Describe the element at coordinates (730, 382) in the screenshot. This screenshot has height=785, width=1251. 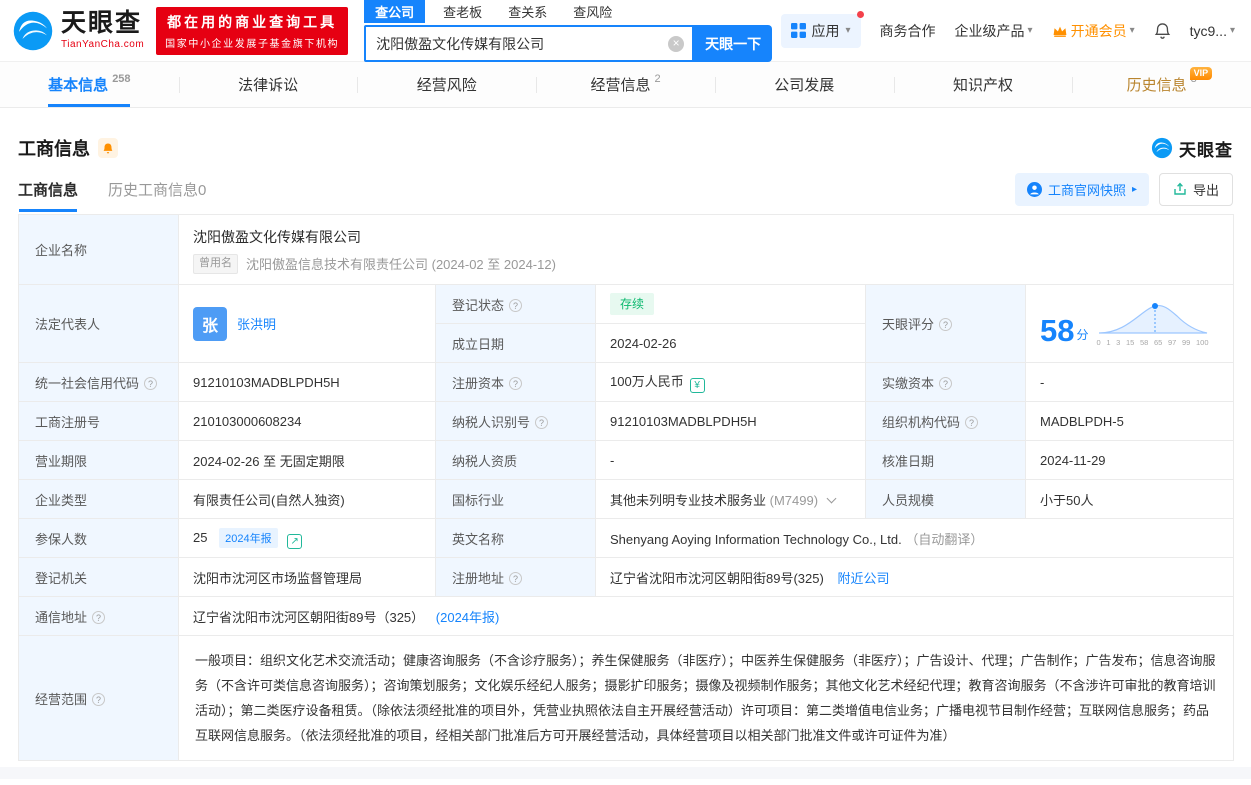
I see `cell-registered-capital: 100万人民币` at that location.